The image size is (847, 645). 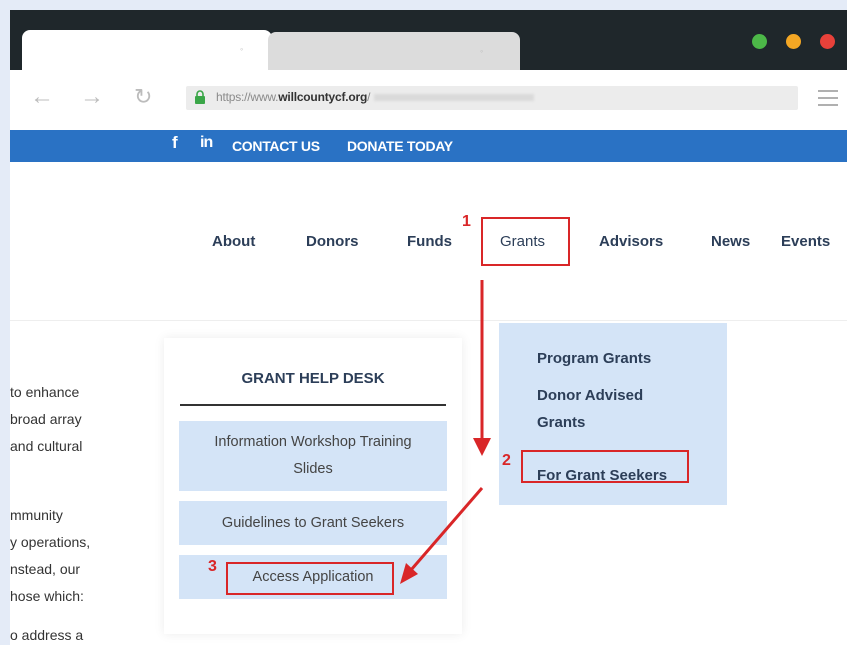 I want to click on annotation-arrows, so click(x=445, y=432).